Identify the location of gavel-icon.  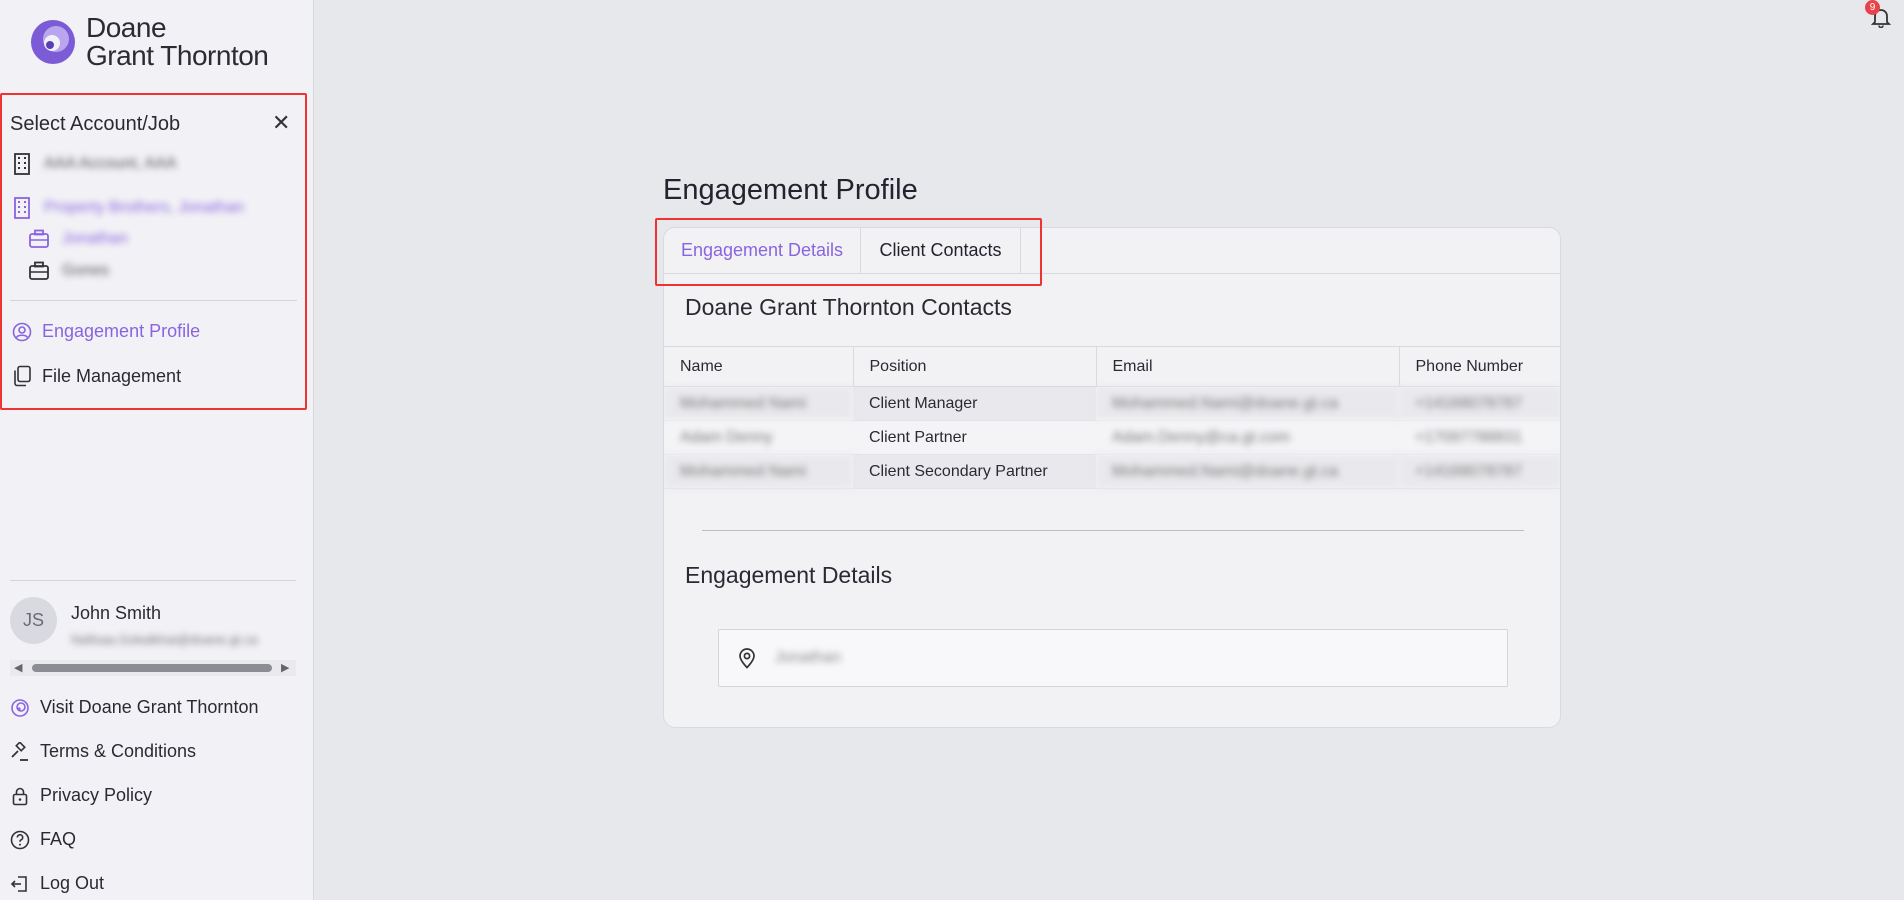
(20, 751).